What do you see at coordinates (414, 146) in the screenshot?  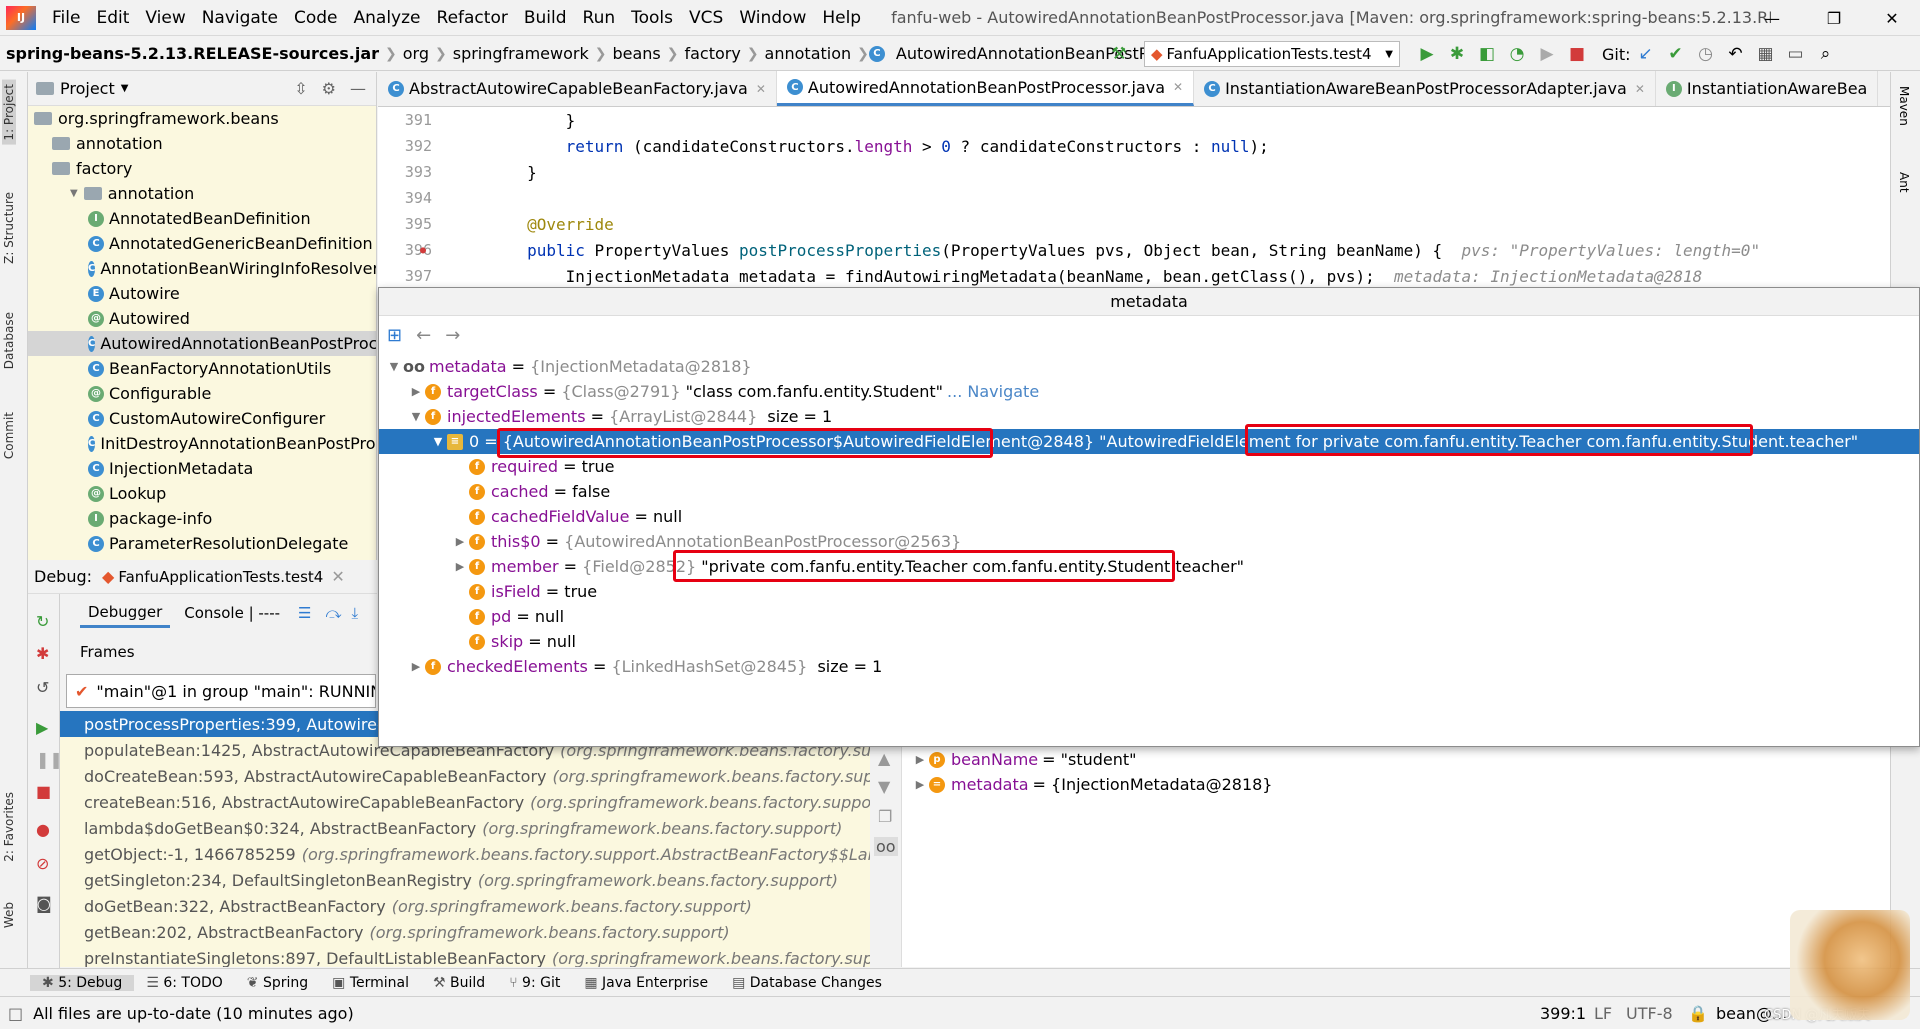 I see `line-number: 392` at bounding box center [414, 146].